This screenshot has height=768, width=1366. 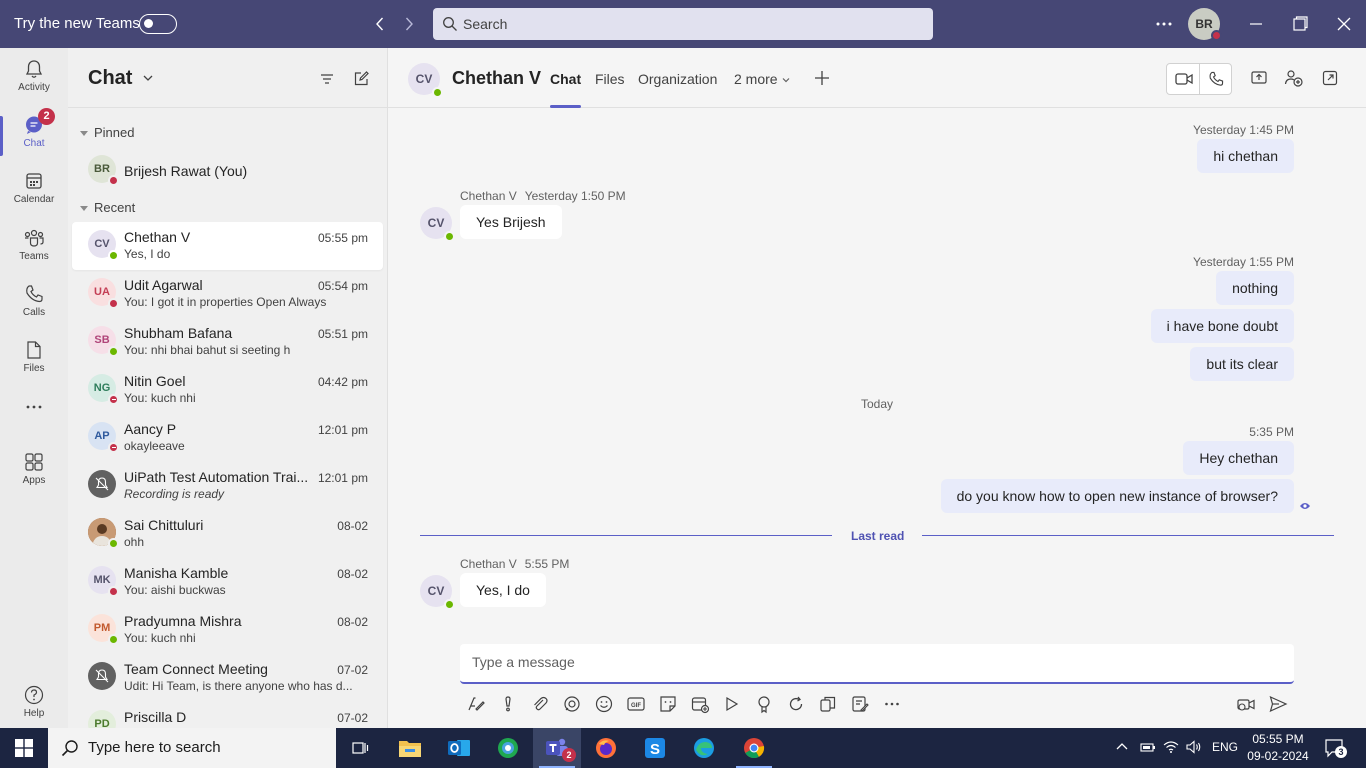 What do you see at coordinates (476, 704) in the screenshot?
I see `format-icon` at bounding box center [476, 704].